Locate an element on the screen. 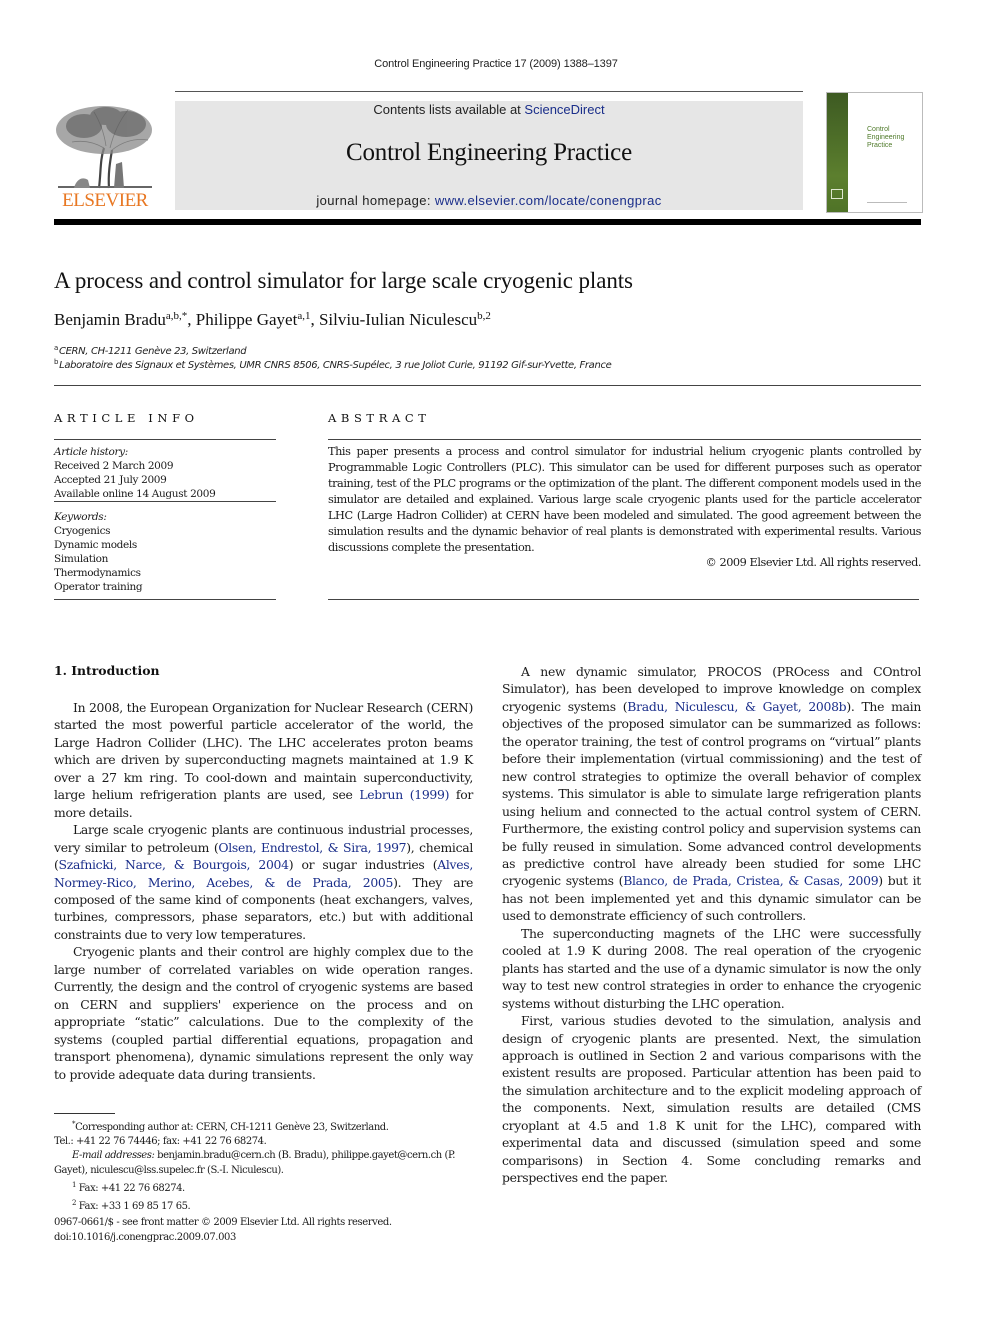 Image resolution: width=992 pixels, height=1323 pixels. section-heading-introduction: 1. Introduction is located at coordinates (107, 670).